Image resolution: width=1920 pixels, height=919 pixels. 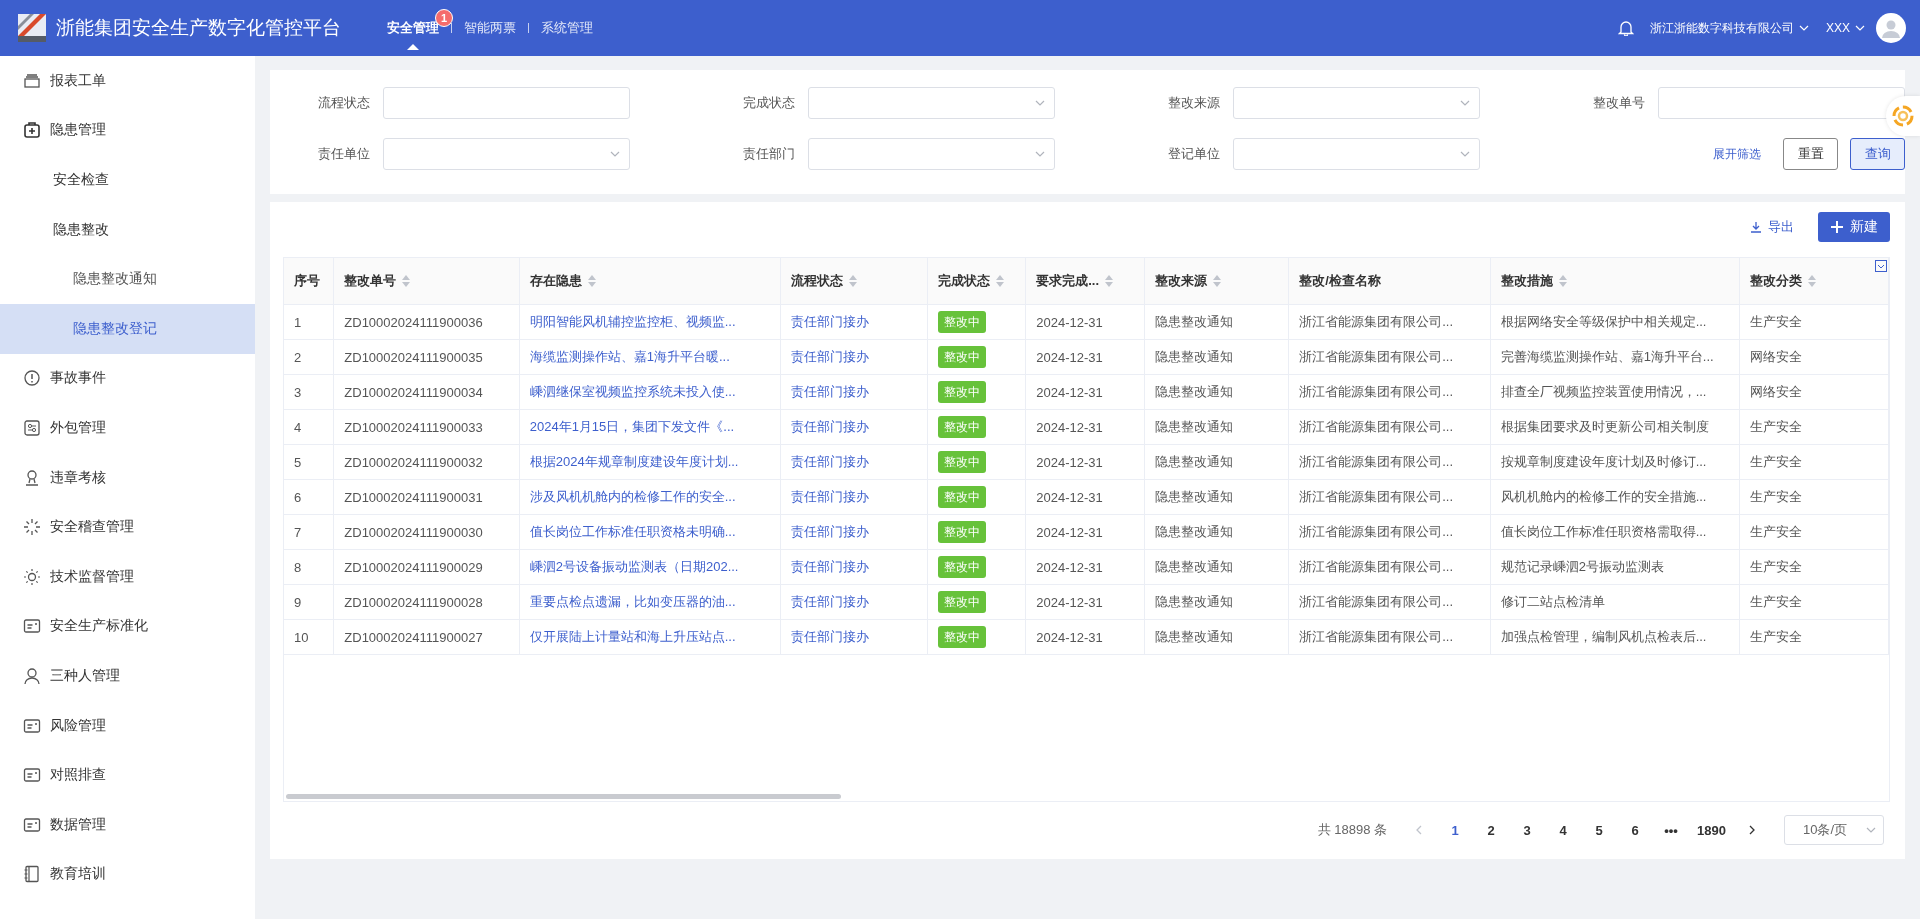 I want to click on sidebar-label: 安全稽查管理, so click(x=92, y=527).